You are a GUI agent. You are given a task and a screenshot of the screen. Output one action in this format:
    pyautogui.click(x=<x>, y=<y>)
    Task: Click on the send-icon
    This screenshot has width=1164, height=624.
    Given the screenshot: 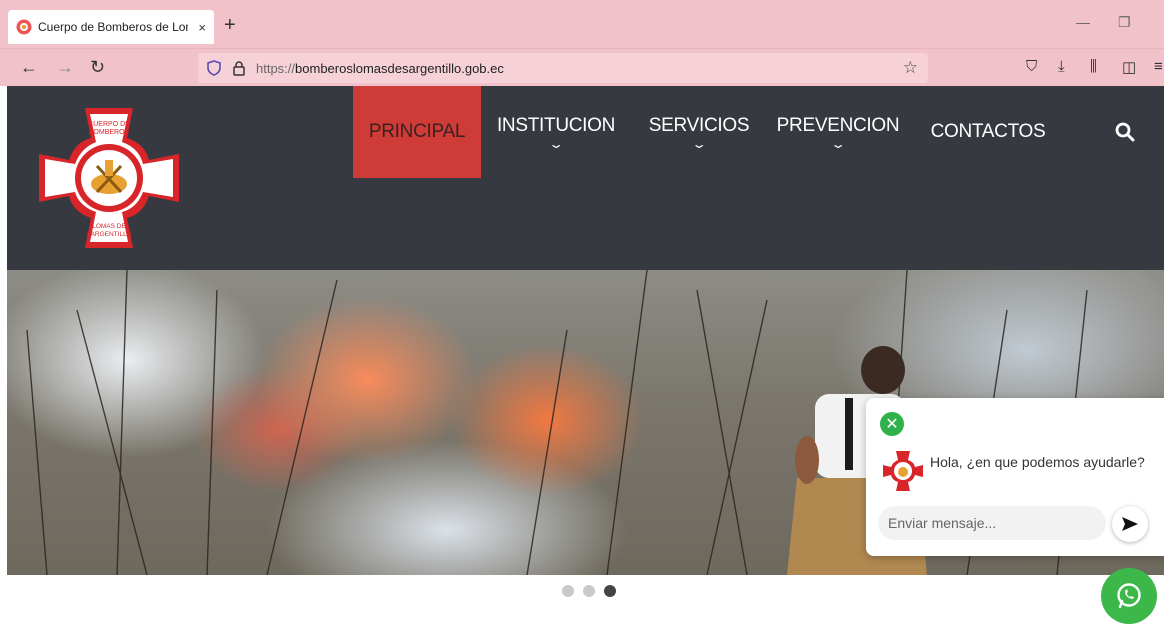 What is the action you would take?
    pyautogui.click(x=1130, y=524)
    